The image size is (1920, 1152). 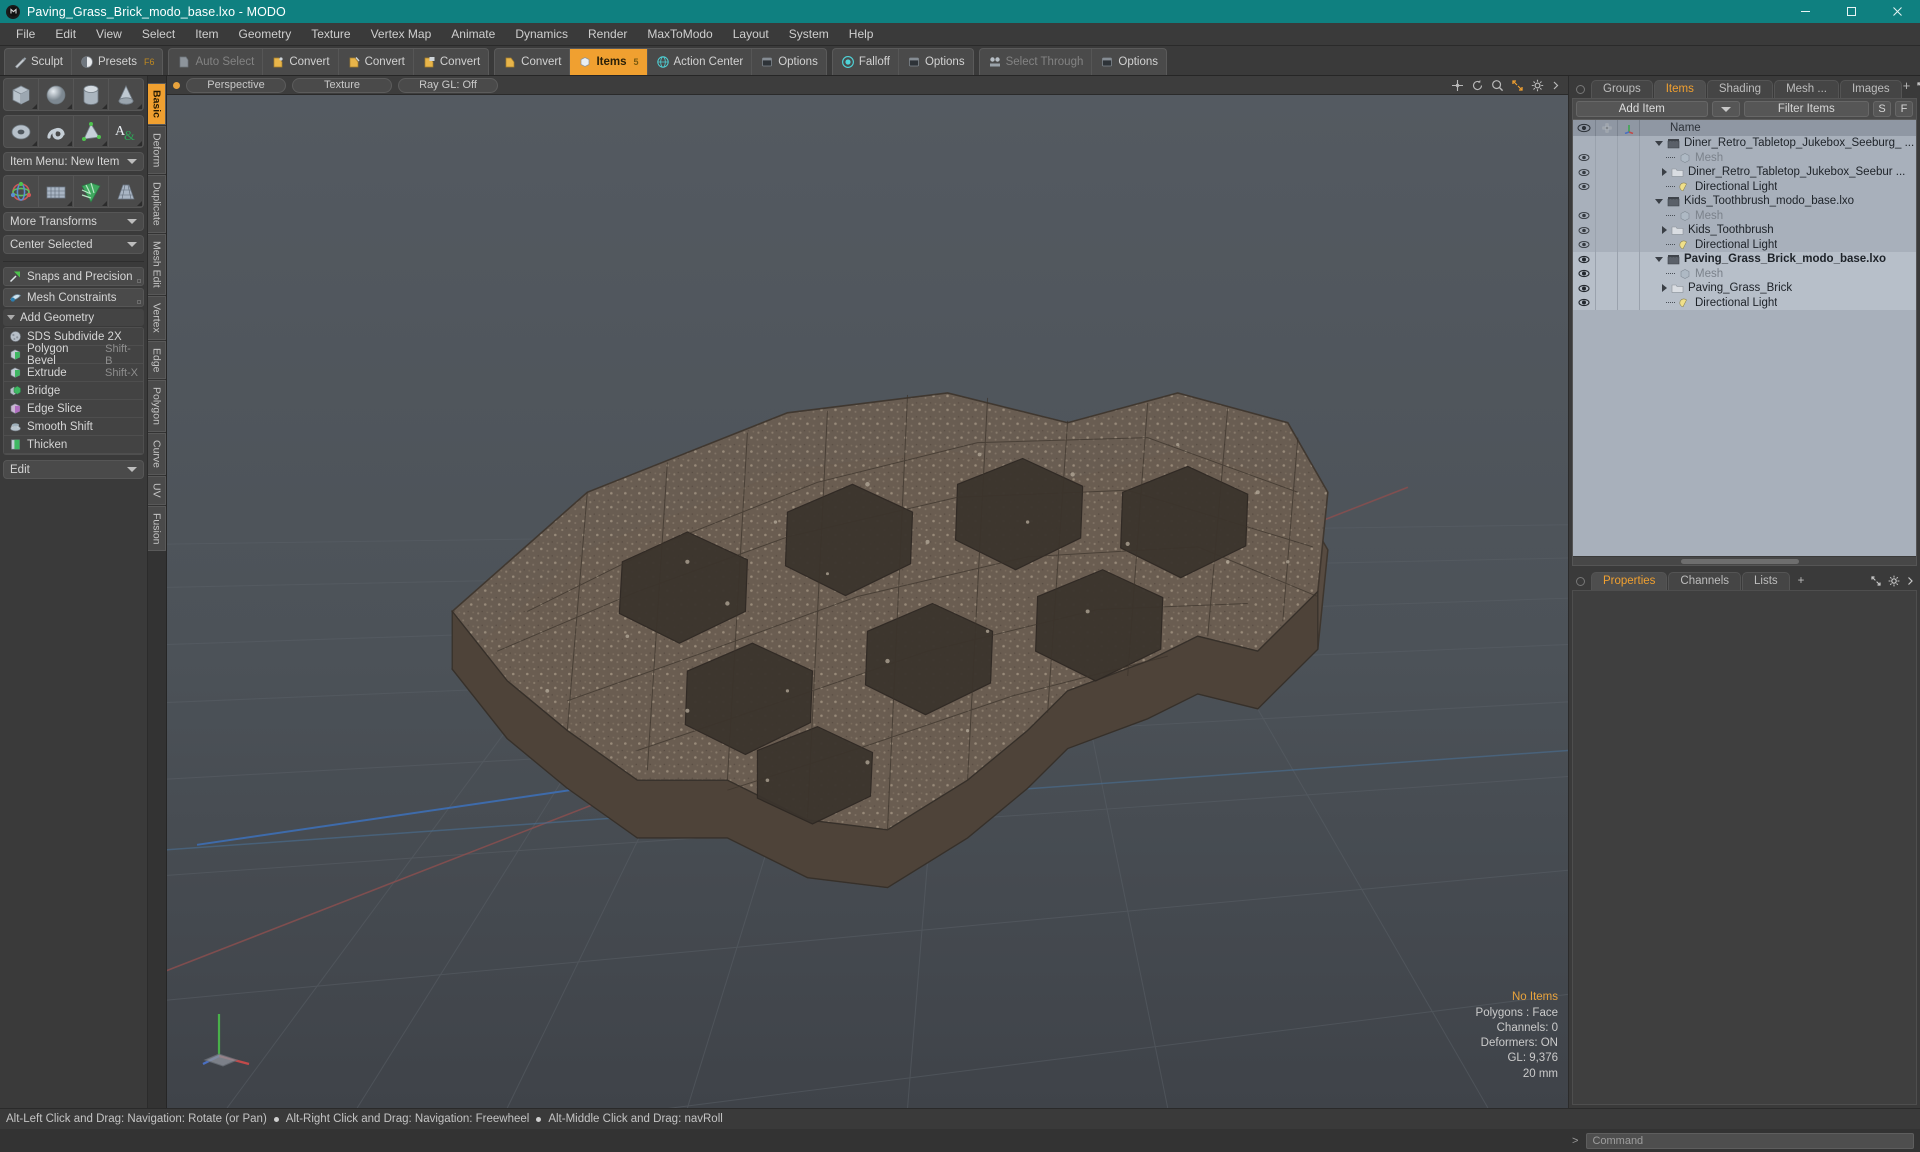 I want to click on add-tab-button: +, so click(x=1907, y=87).